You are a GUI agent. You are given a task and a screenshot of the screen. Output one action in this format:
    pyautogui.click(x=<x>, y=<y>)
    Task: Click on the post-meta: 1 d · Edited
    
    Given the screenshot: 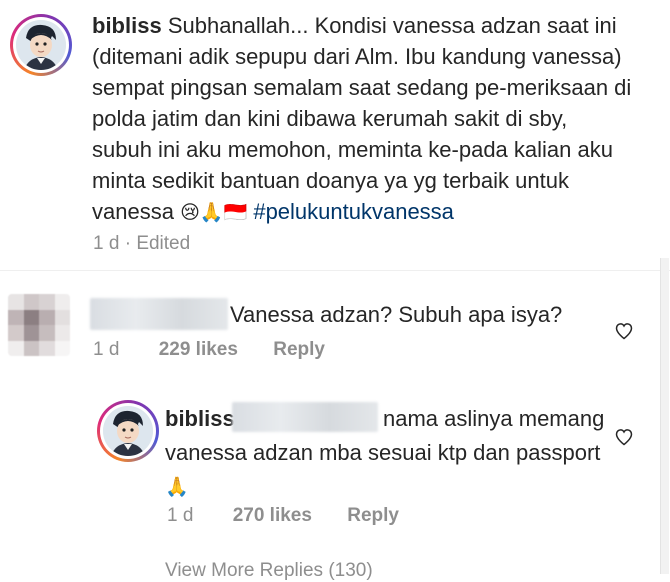 What is the action you would take?
    pyautogui.click(x=142, y=243)
    